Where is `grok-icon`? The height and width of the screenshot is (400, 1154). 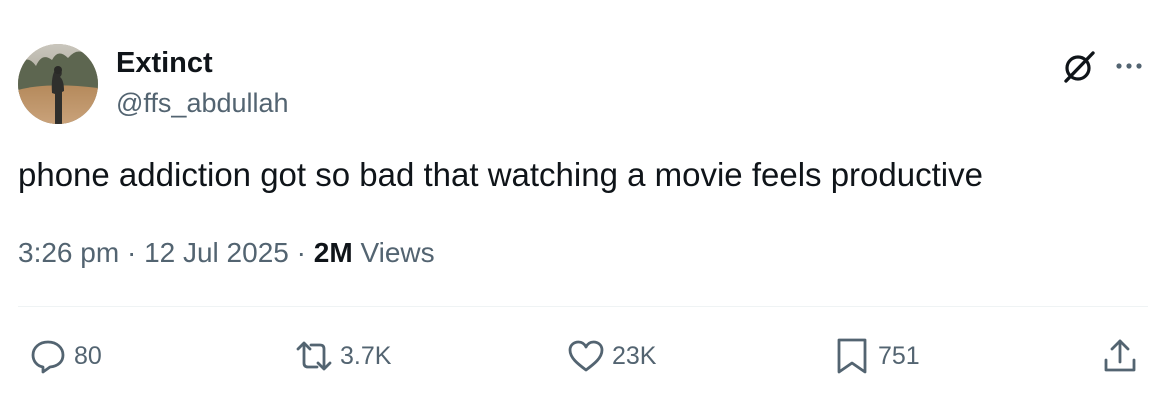
grok-icon is located at coordinates (1079, 67).